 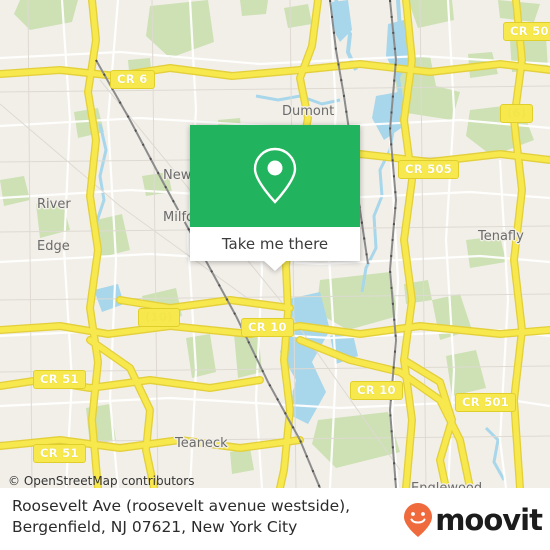 What do you see at coordinates (486, 402) in the screenshot?
I see `road-shield-cr501-s: CR 501` at bounding box center [486, 402].